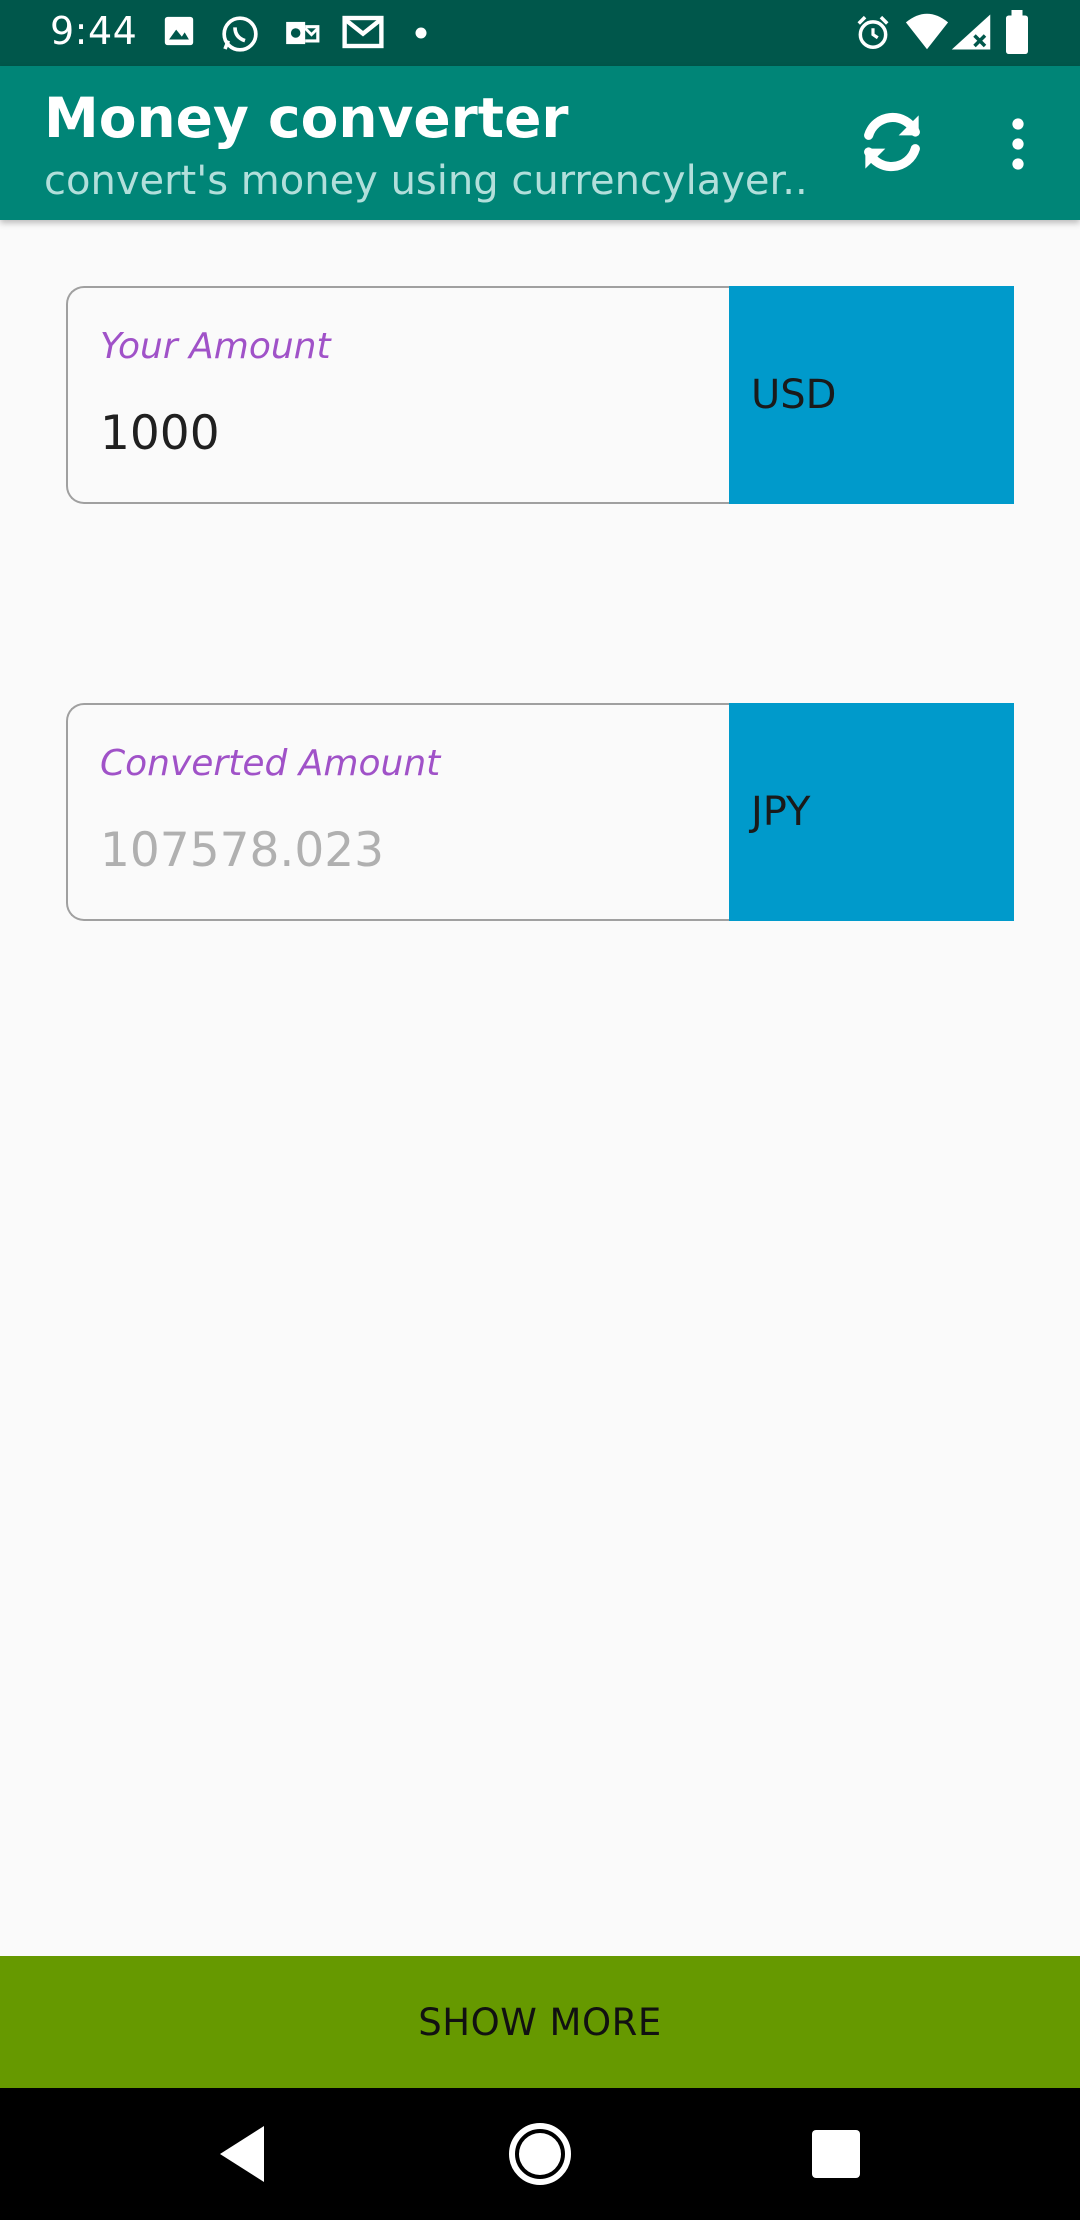 Image resolution: width=1080 pixels, height=2220 pixels. Describe the element at coordinates (836, 2154) in the screenshot. I see `recents-icon` at that location.